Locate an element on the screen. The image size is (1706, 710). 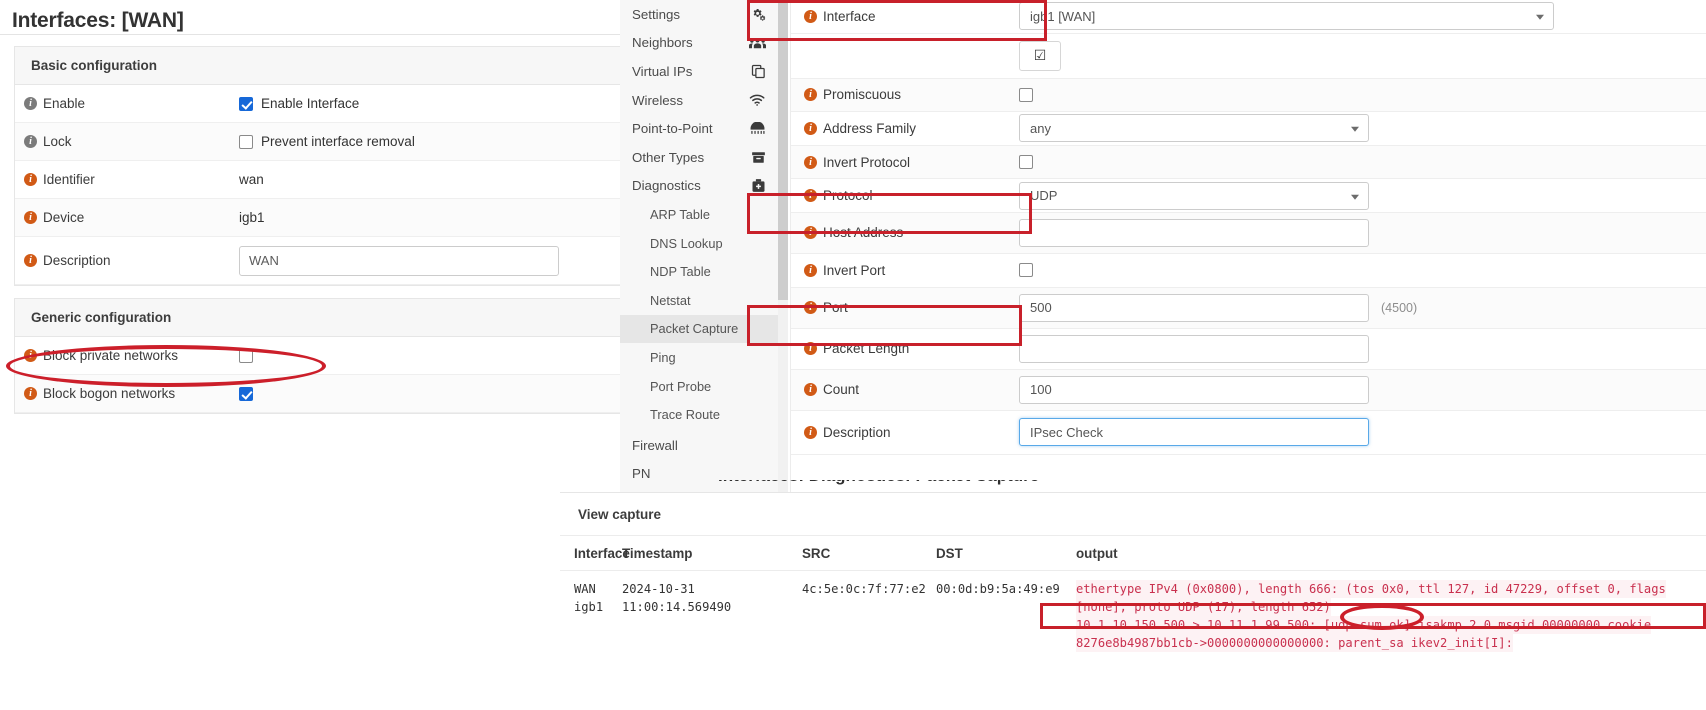
nav-item-arp-table: ARP Table is located at coordinates (700, 214).